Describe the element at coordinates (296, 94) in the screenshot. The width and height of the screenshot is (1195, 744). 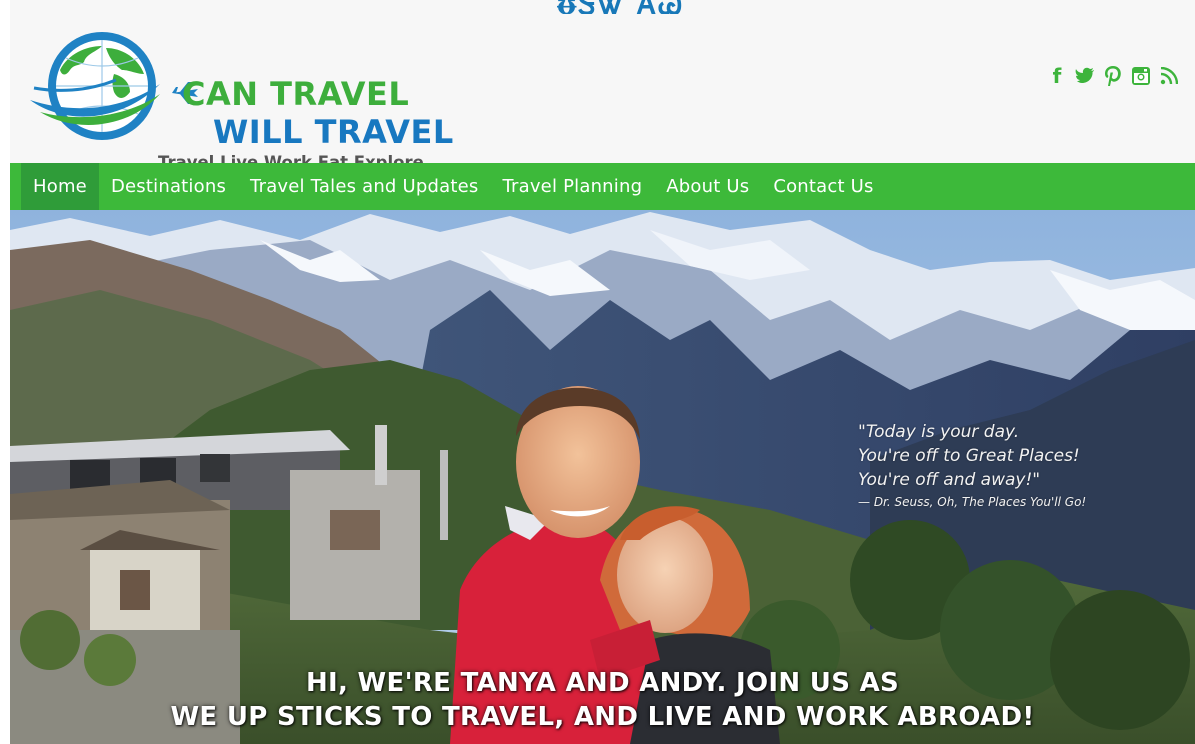
I see `logo-title-line1: CAN TRAVEL` at that location.